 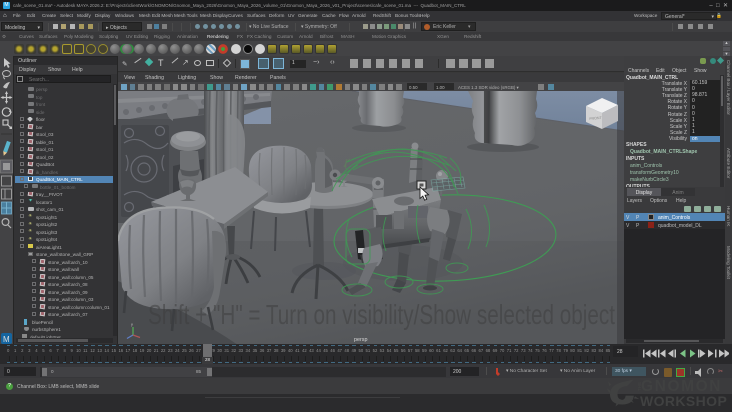 What do you see at coordinates (6, 339) in the screenshot?
I see `svg-text: M` at bounding box center [6, 339].